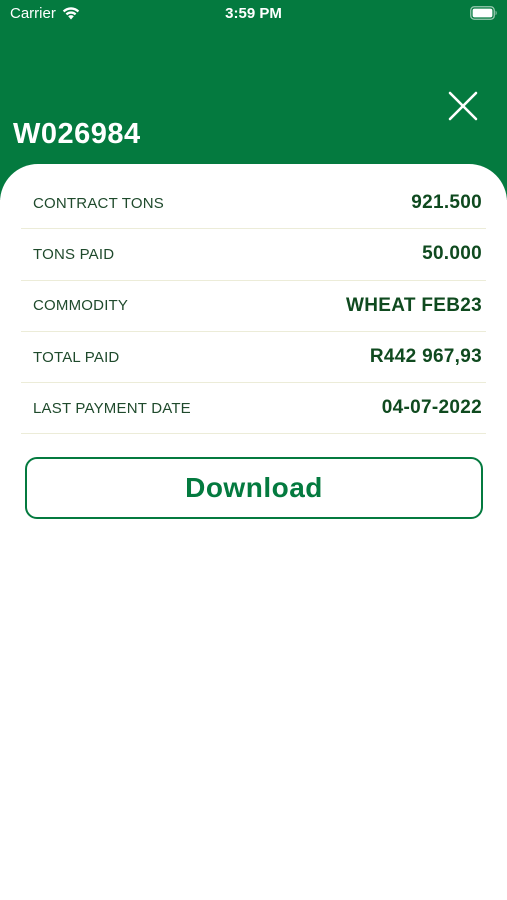  I want to click on detail-row-commodity: COMMODITY WHEAT FEB23, so click(253, 306).